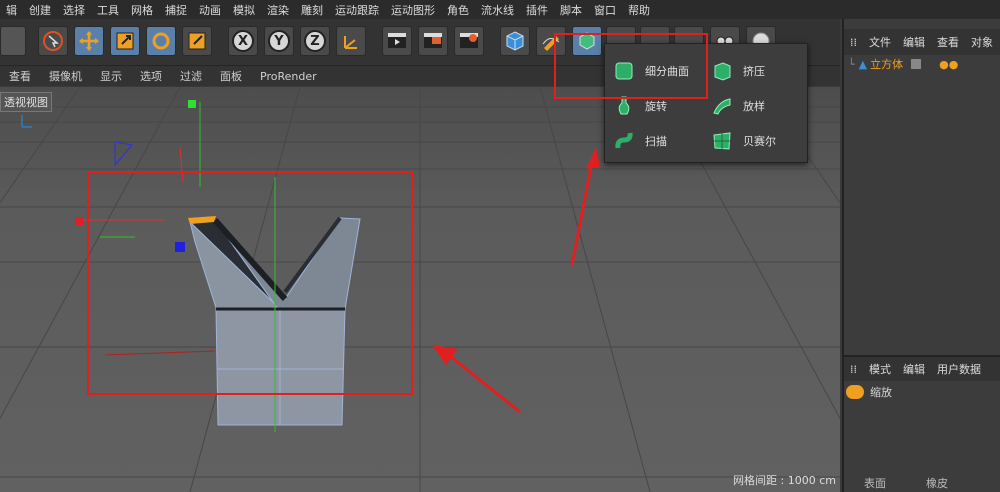 The height and width of the screenshot is (492, 1000). What do you see at coordinates (605, 10) in the screenshot?
I see `menu-item-window: 窗口` at bounding box center [605, 10].